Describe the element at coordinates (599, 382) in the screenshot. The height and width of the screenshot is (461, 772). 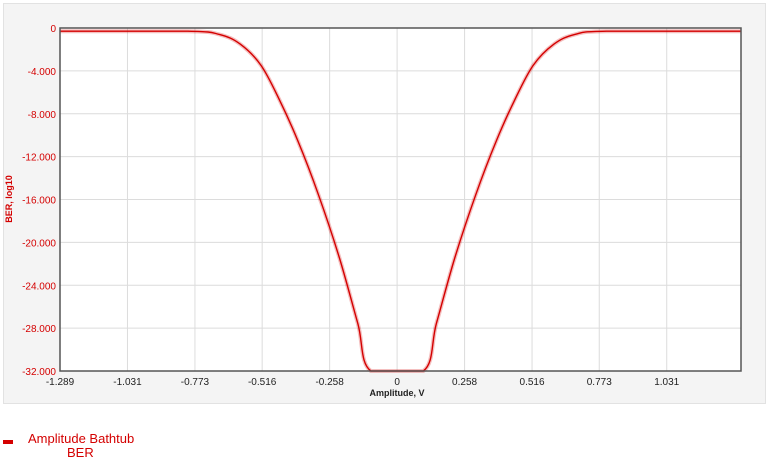
I see `x-tick-label: 0.773` at that location.